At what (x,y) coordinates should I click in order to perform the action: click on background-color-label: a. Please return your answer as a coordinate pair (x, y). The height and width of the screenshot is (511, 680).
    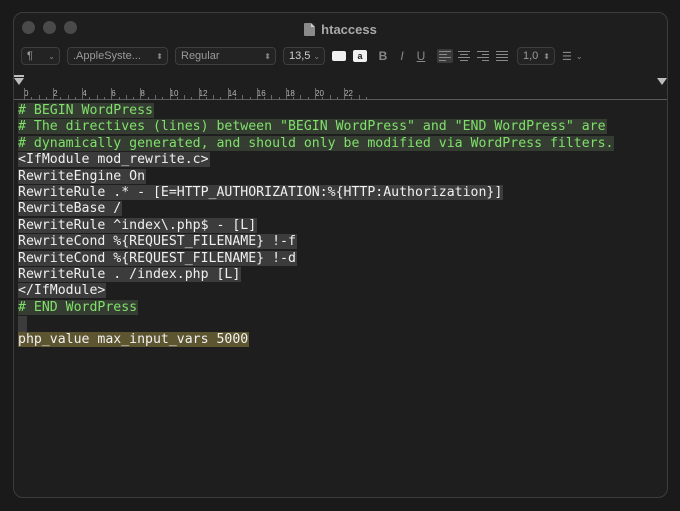
    Looking at the image, I should click on (360, 56).